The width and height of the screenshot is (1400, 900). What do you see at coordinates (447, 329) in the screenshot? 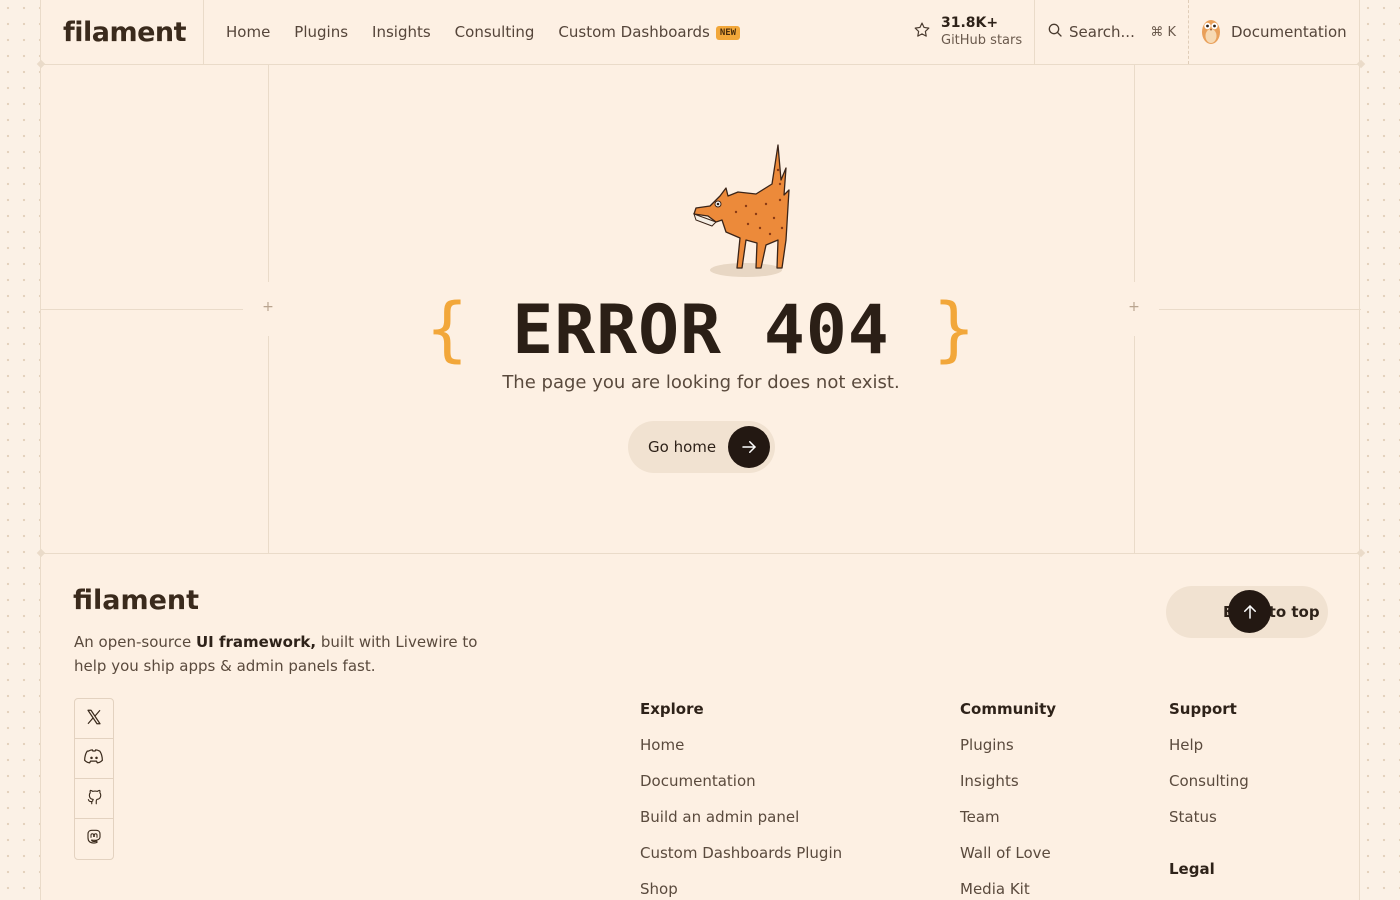
I see `open-brace-icon: {` at bounding box center [447, 329].